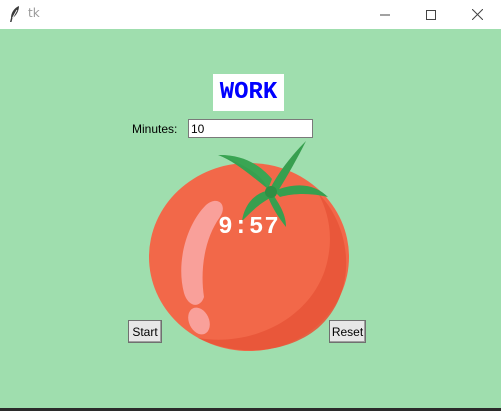 This screenshot has height=411, width=501. I want to click on window-title: tk, so click(34, 13).